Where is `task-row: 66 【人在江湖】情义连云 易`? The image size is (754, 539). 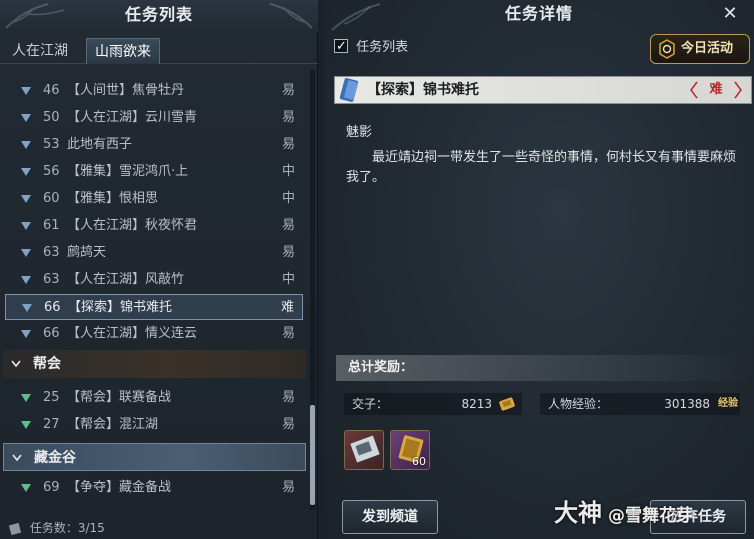 task-row: 66 【人在江湖】情义连云 易 is located at coordinates (154, 334).